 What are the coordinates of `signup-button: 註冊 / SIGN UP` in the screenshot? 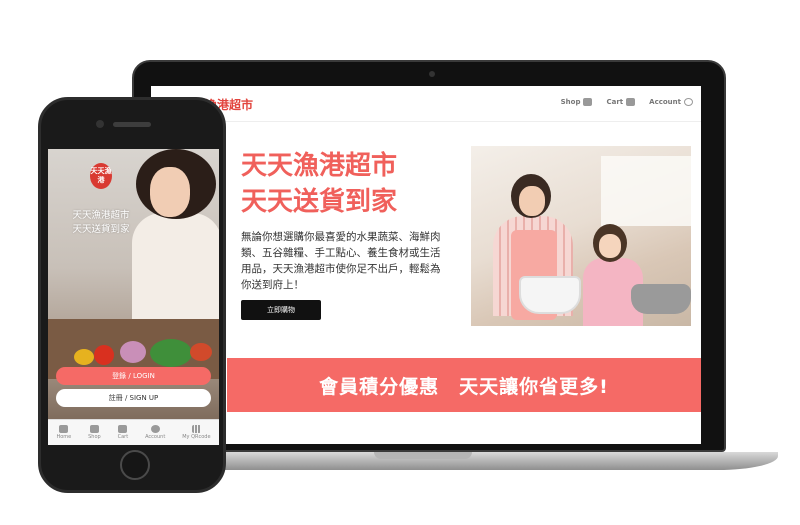 It's located at (133, 398).